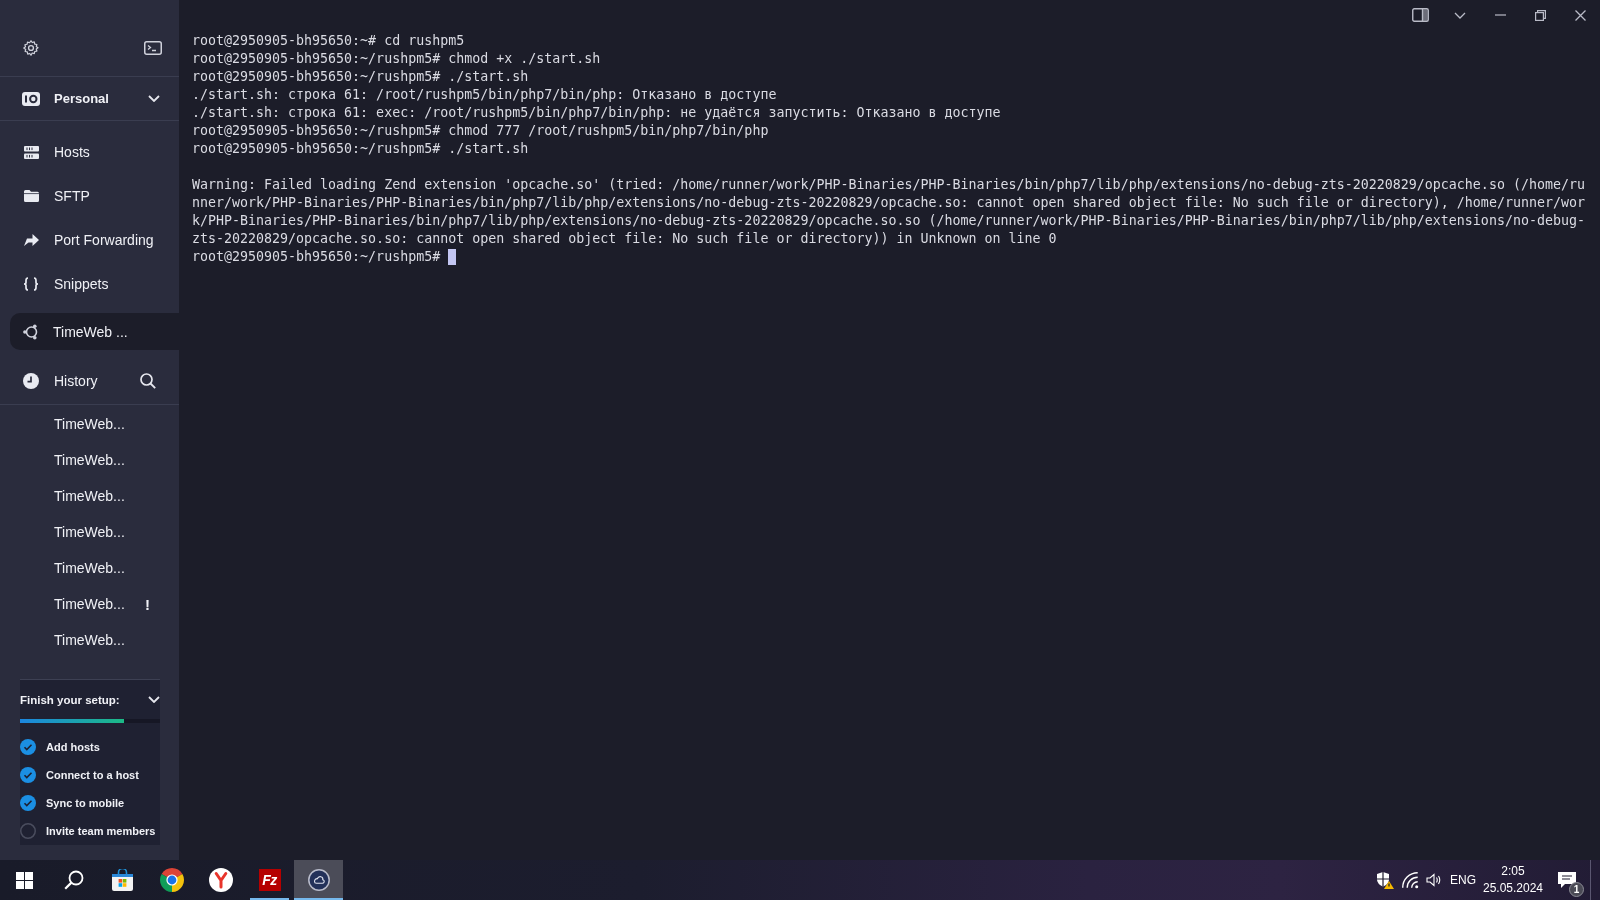  What do you see at coordinates (89, 604) in the screenshot?
I see `recent-session-item: TimeWeb... !` at bounding box center [89, 604].